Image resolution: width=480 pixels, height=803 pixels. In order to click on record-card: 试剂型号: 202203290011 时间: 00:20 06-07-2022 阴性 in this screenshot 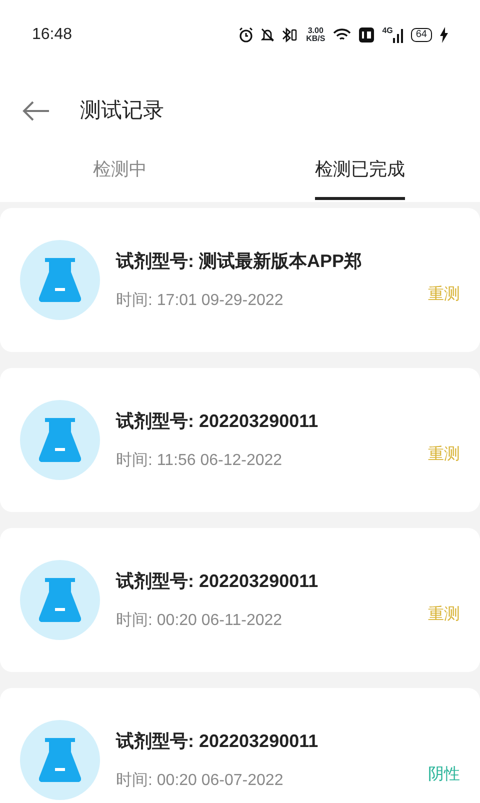, I will do `click(240, 745)`.